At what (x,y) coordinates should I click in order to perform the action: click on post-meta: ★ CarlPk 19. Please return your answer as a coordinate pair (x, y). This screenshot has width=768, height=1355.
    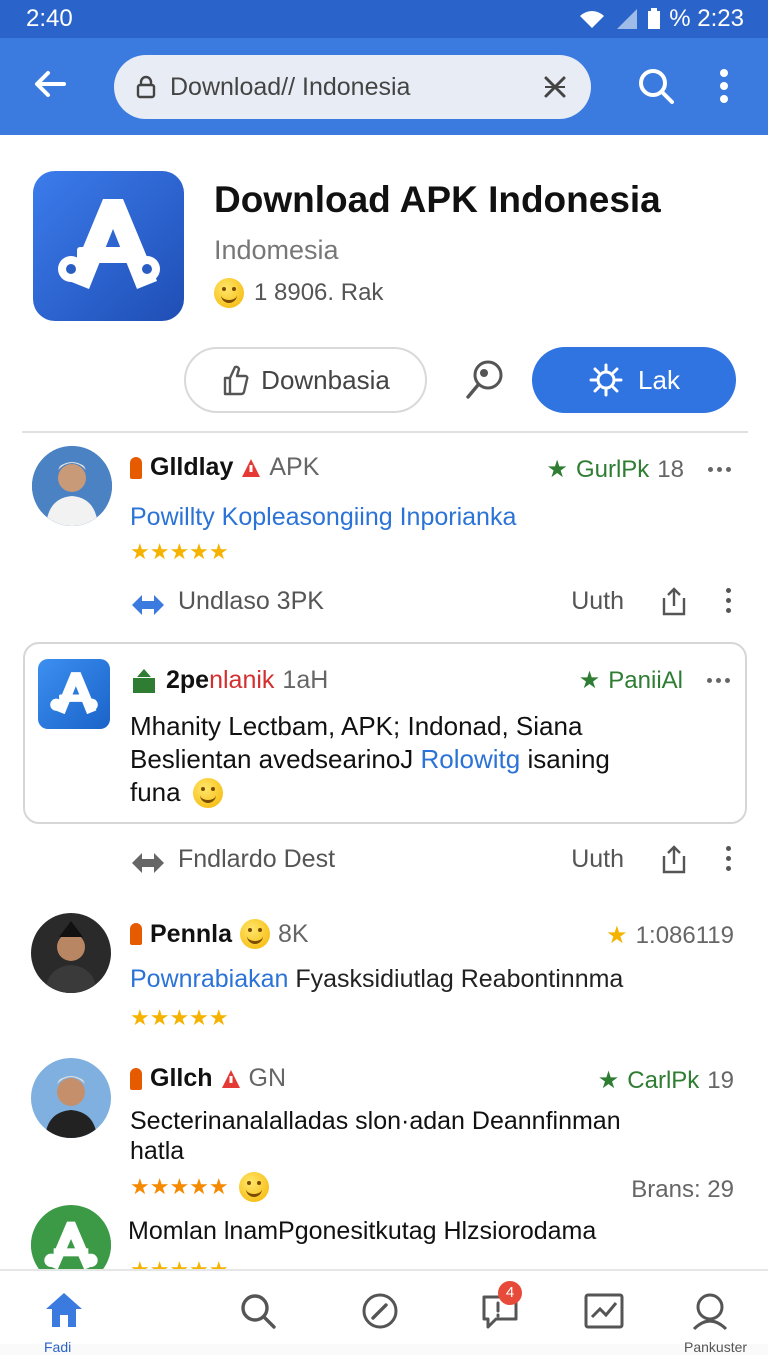
    Looking at the image, I should click on (666, 1080).